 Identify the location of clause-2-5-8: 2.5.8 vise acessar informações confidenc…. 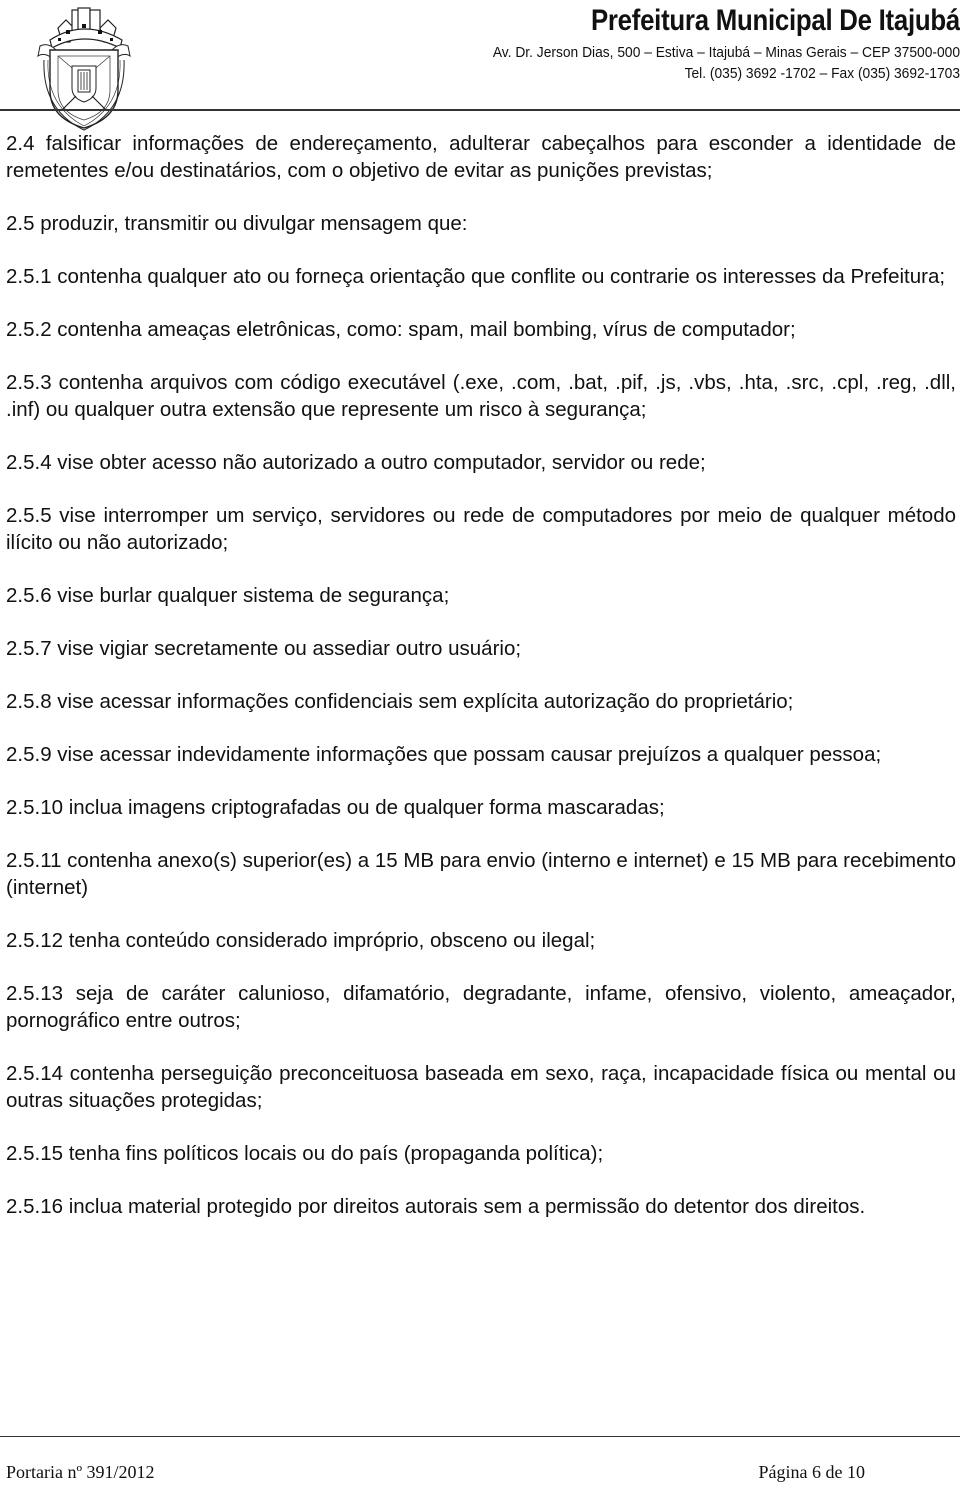
(400, 701).